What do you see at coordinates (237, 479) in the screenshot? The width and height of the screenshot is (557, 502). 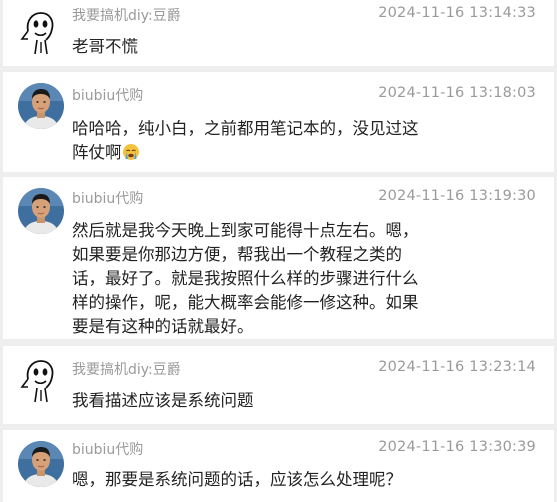 I see `message-text: 嗯，那要是系统问题的话，应该怎么处理呢？` at bounding box center [237, 479].